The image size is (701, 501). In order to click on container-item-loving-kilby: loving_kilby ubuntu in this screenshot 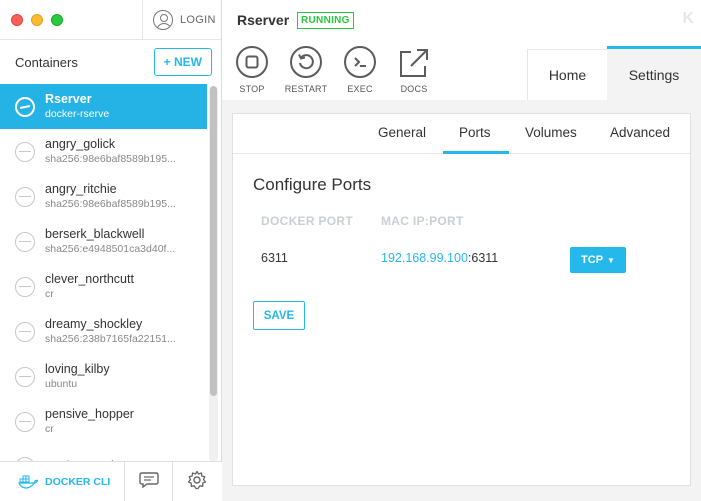, I will do `click(103, 376)`.